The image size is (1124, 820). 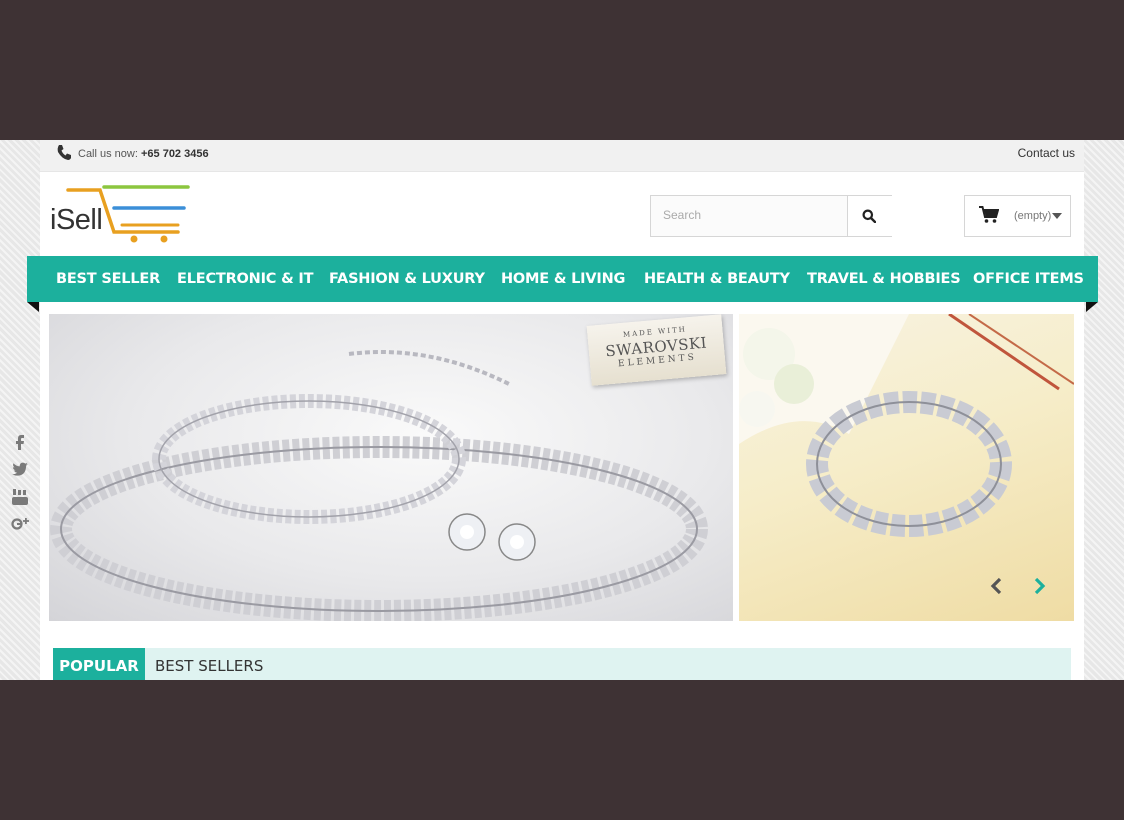 What do you see at coordinates (1028, 279) in the screenshot?
I see `nav-item-office-items: OFFICE ITEMS` at bounding box center [1028, 279].